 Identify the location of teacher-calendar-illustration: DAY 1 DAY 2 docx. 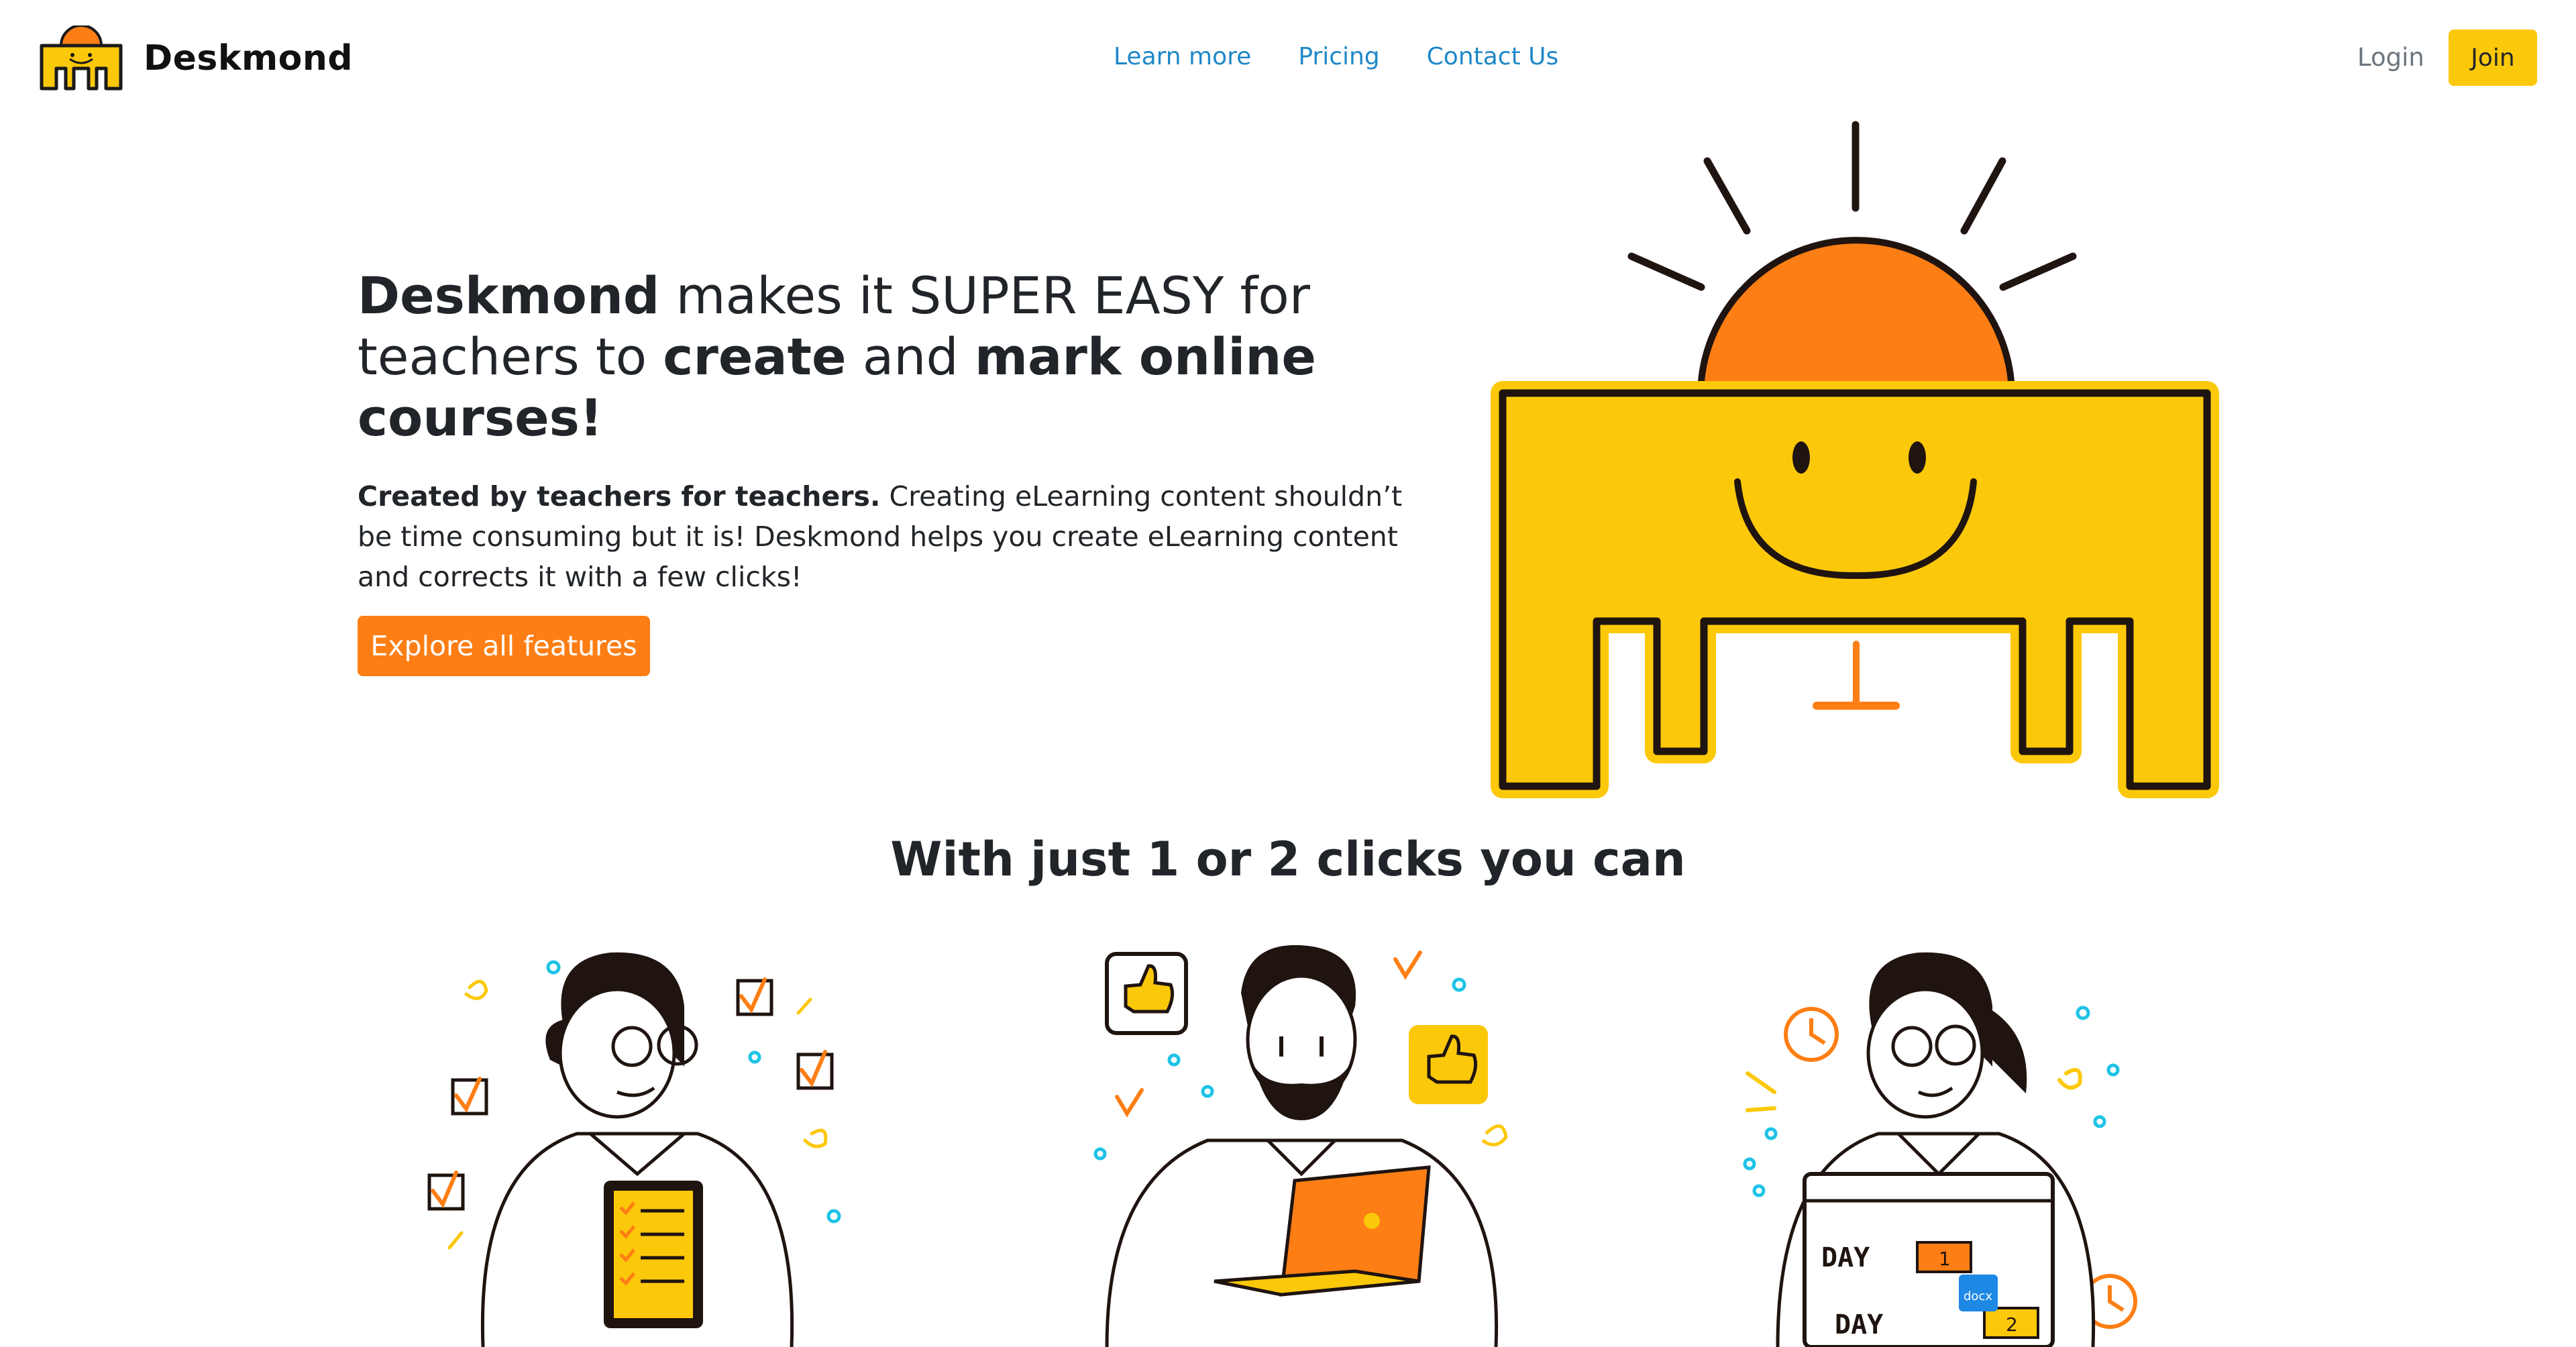
(1940, 1149).